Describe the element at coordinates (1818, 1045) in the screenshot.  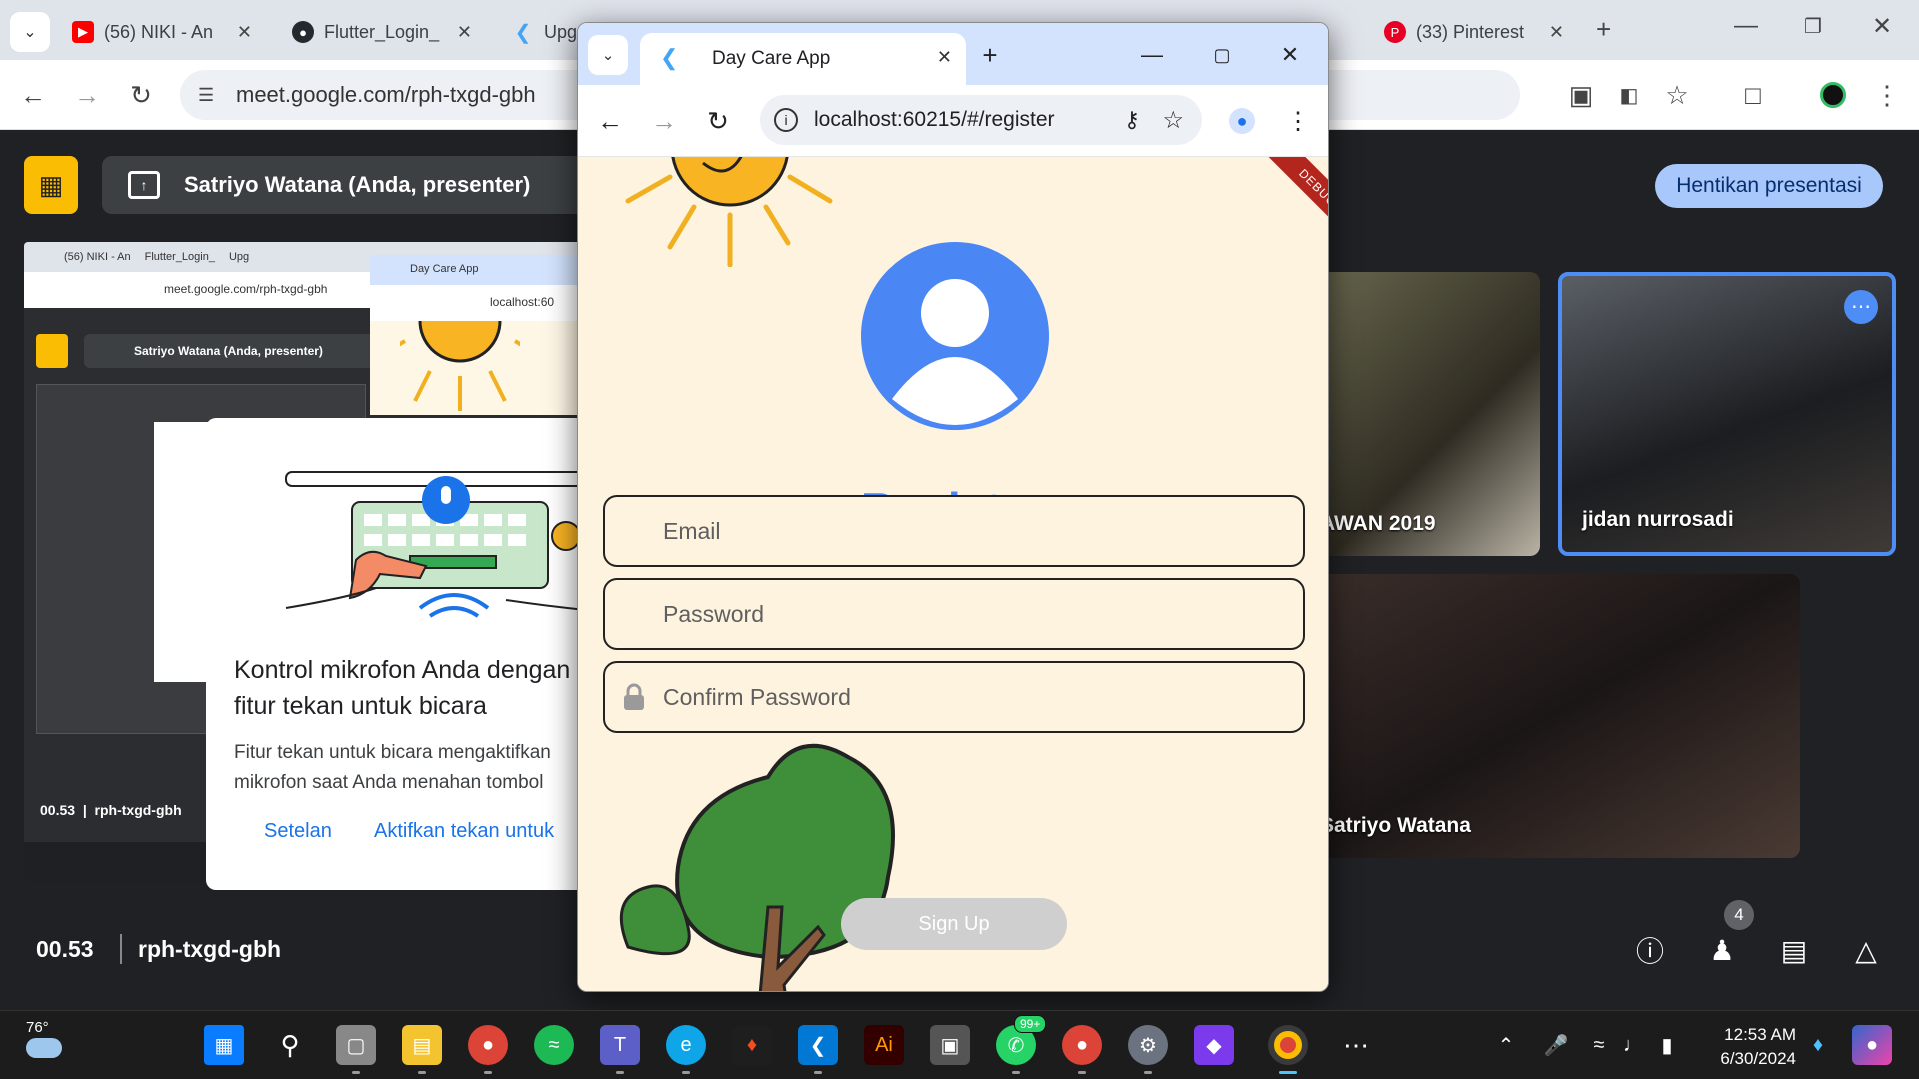
I see `notification-bell-icon: ♦` at that location.